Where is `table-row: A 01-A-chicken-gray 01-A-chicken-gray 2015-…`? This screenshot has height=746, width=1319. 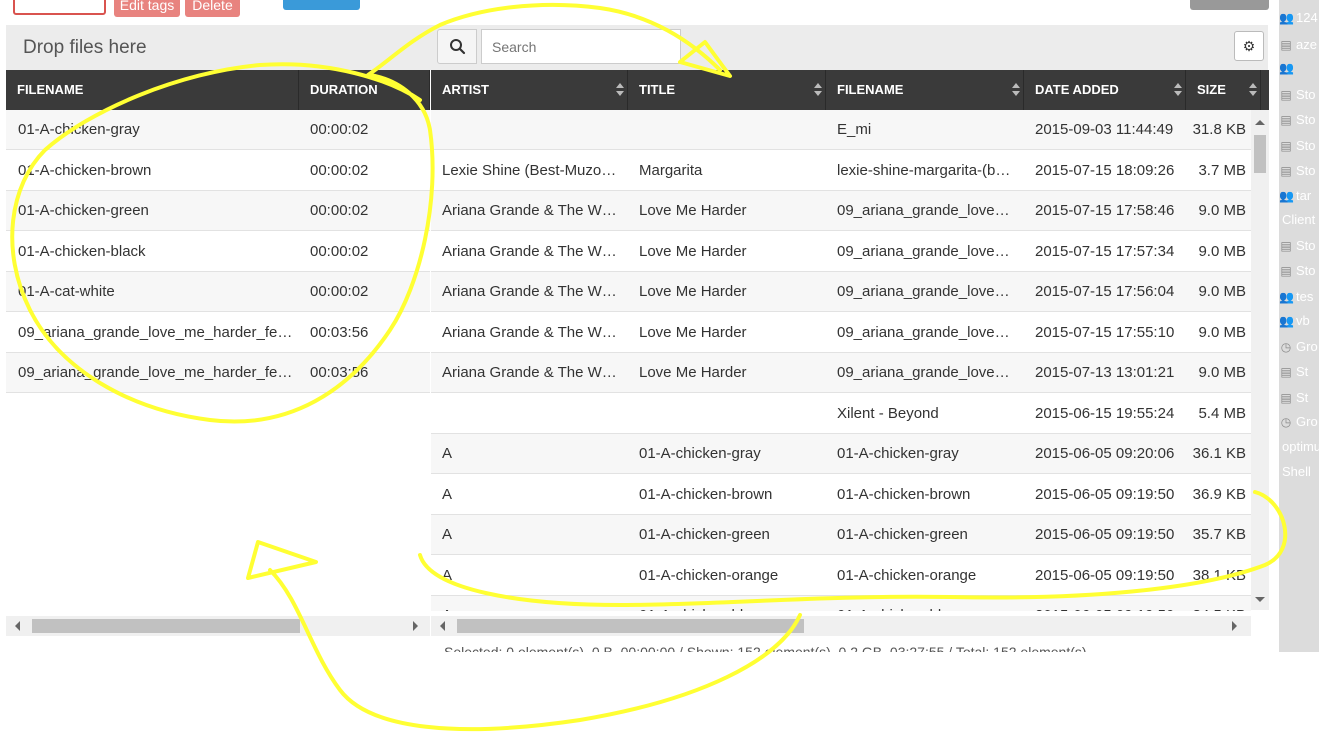 table-row: A 01-A-chicken-gray 01-A-chicken-gray 2015-… is located at coordinates (841, 454).